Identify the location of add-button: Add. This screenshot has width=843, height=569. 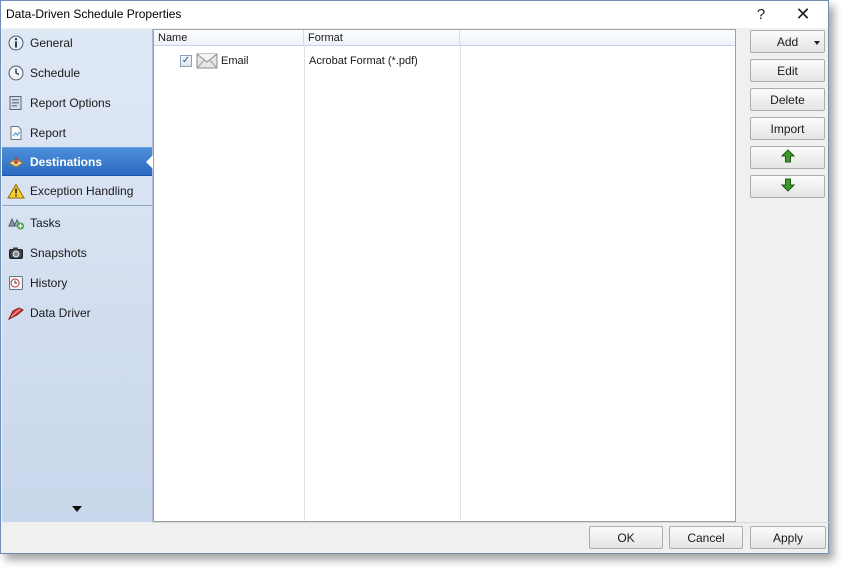
(787, 41).